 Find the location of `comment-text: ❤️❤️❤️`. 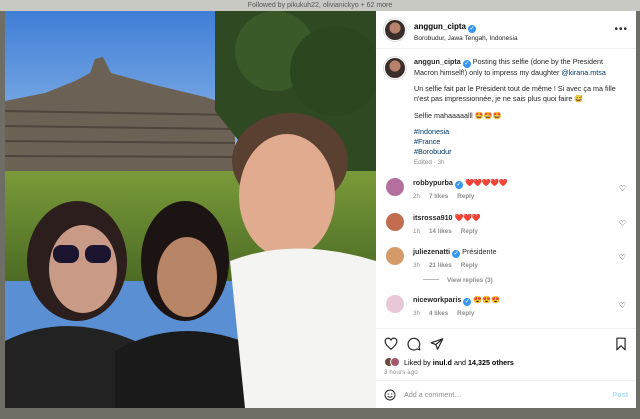

comment-text: ❤️❤️❤️ is located at coordinates (467, 217).